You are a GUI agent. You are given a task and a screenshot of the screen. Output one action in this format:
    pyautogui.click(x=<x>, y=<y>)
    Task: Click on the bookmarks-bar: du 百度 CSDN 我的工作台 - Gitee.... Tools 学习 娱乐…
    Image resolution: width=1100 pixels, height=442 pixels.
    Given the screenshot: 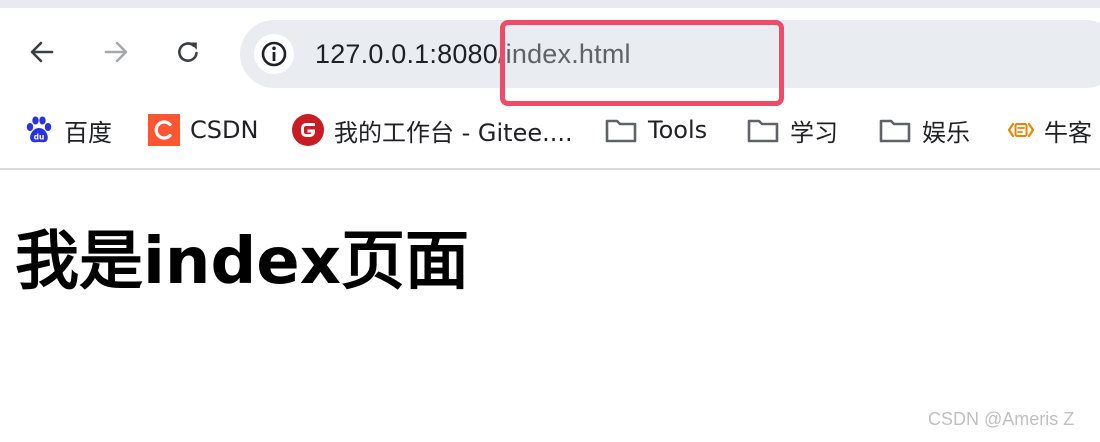 What is the action you would take?
    pyautogui.click(x=550, y=131)
    